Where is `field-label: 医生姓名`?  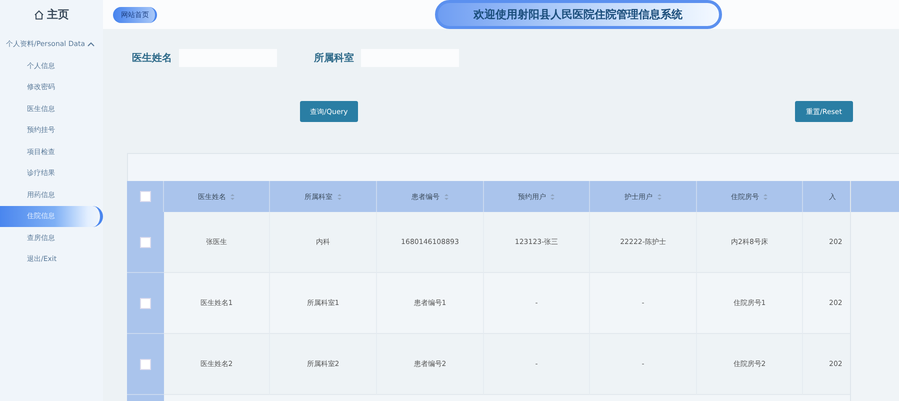
field-label: 医生姓名 is located at coordinates (152, 58).